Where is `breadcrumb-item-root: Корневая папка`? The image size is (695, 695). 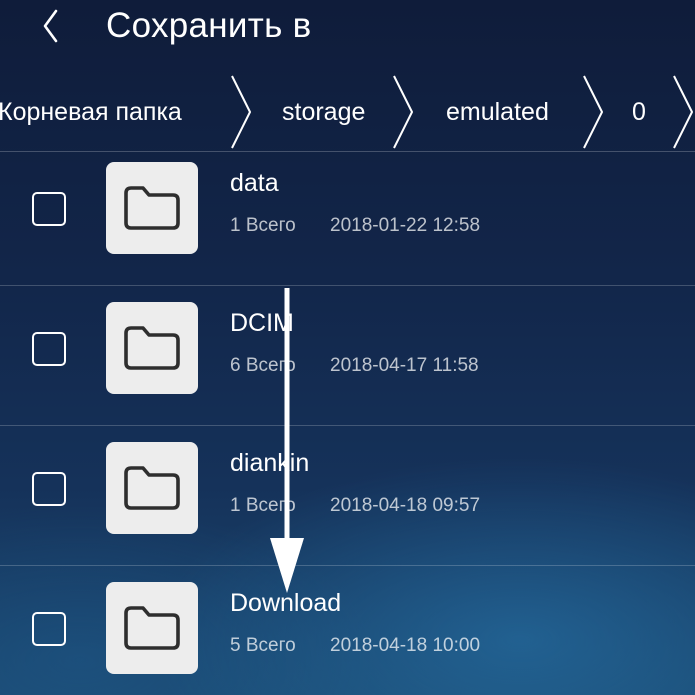
breadcrumb-item-root: Корневая папка is located at coordinates (91, 112).